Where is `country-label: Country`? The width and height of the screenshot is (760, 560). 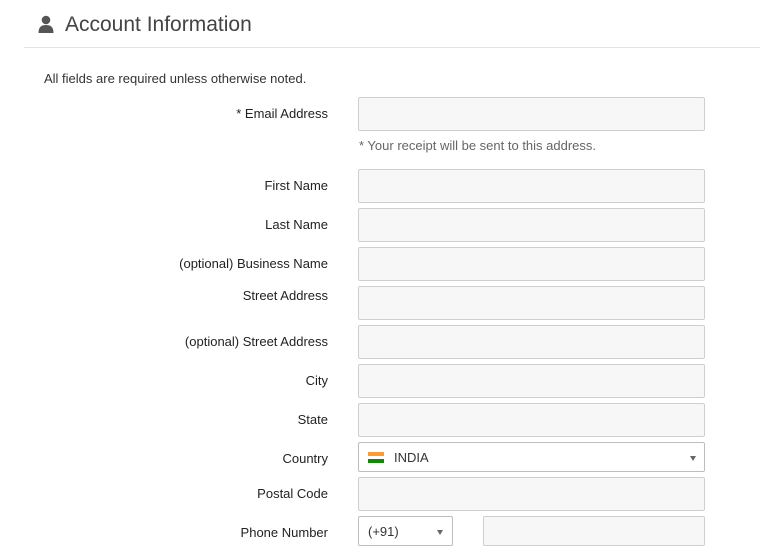 country-label: Country is located at coordinates (305, 458).